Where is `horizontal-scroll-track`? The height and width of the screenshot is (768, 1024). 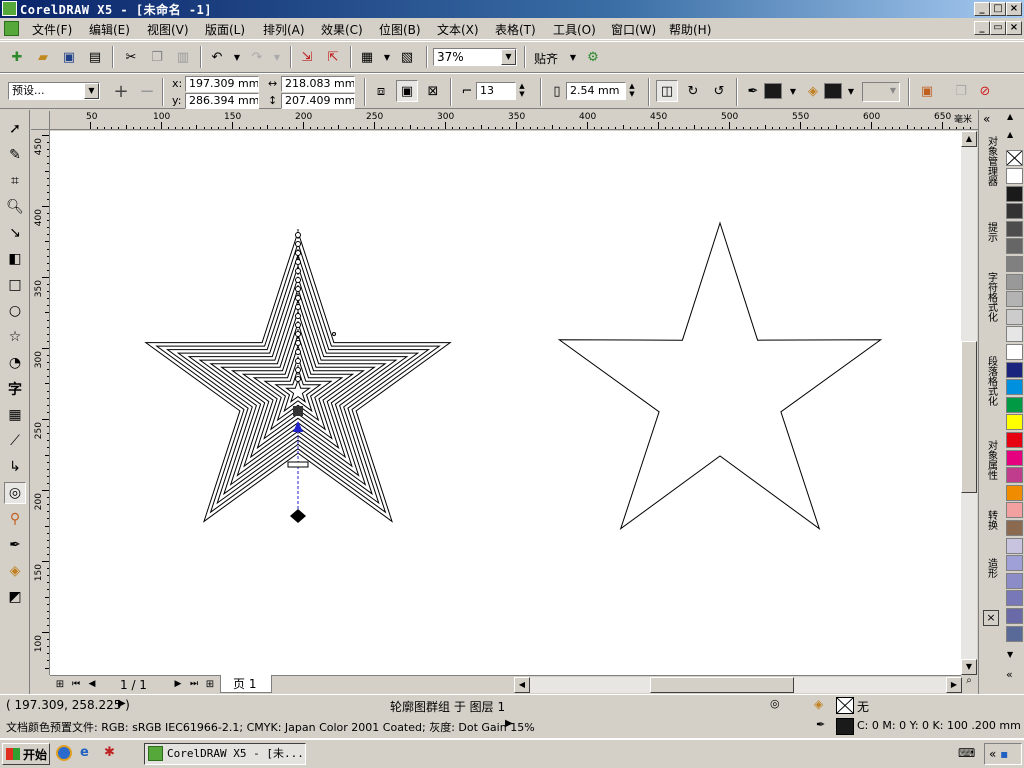
horizontal-scroll-track is located at coordinates (738, 685).